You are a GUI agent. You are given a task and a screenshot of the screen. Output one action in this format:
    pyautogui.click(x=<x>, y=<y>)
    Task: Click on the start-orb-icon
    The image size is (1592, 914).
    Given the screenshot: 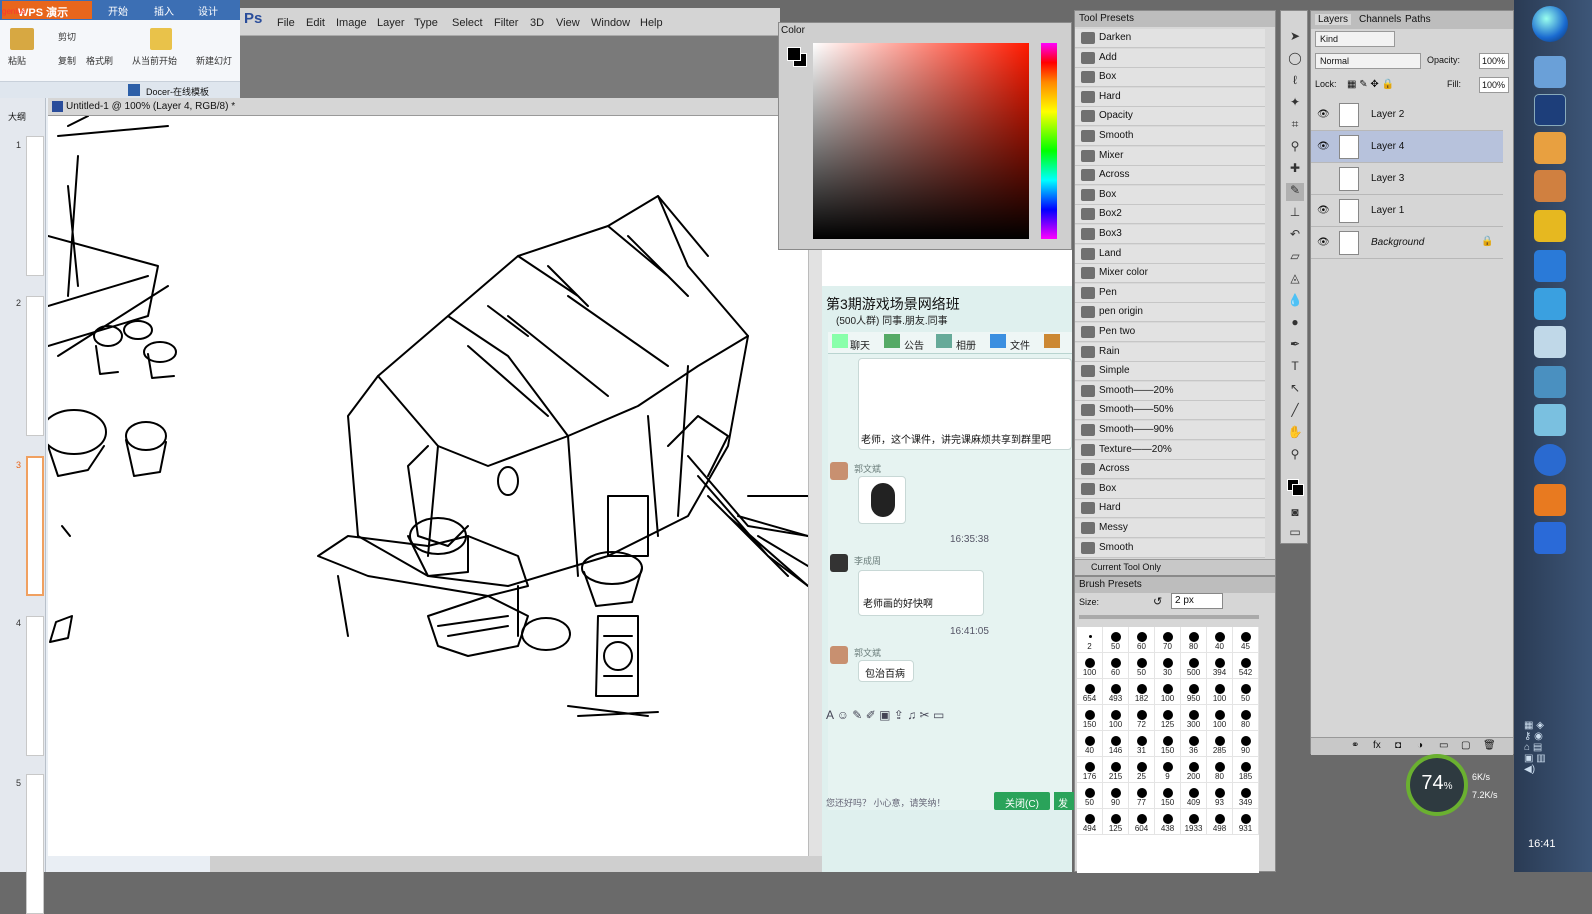 What is the action you would take?
    pyautogui.click(x=1550, y=24)
    